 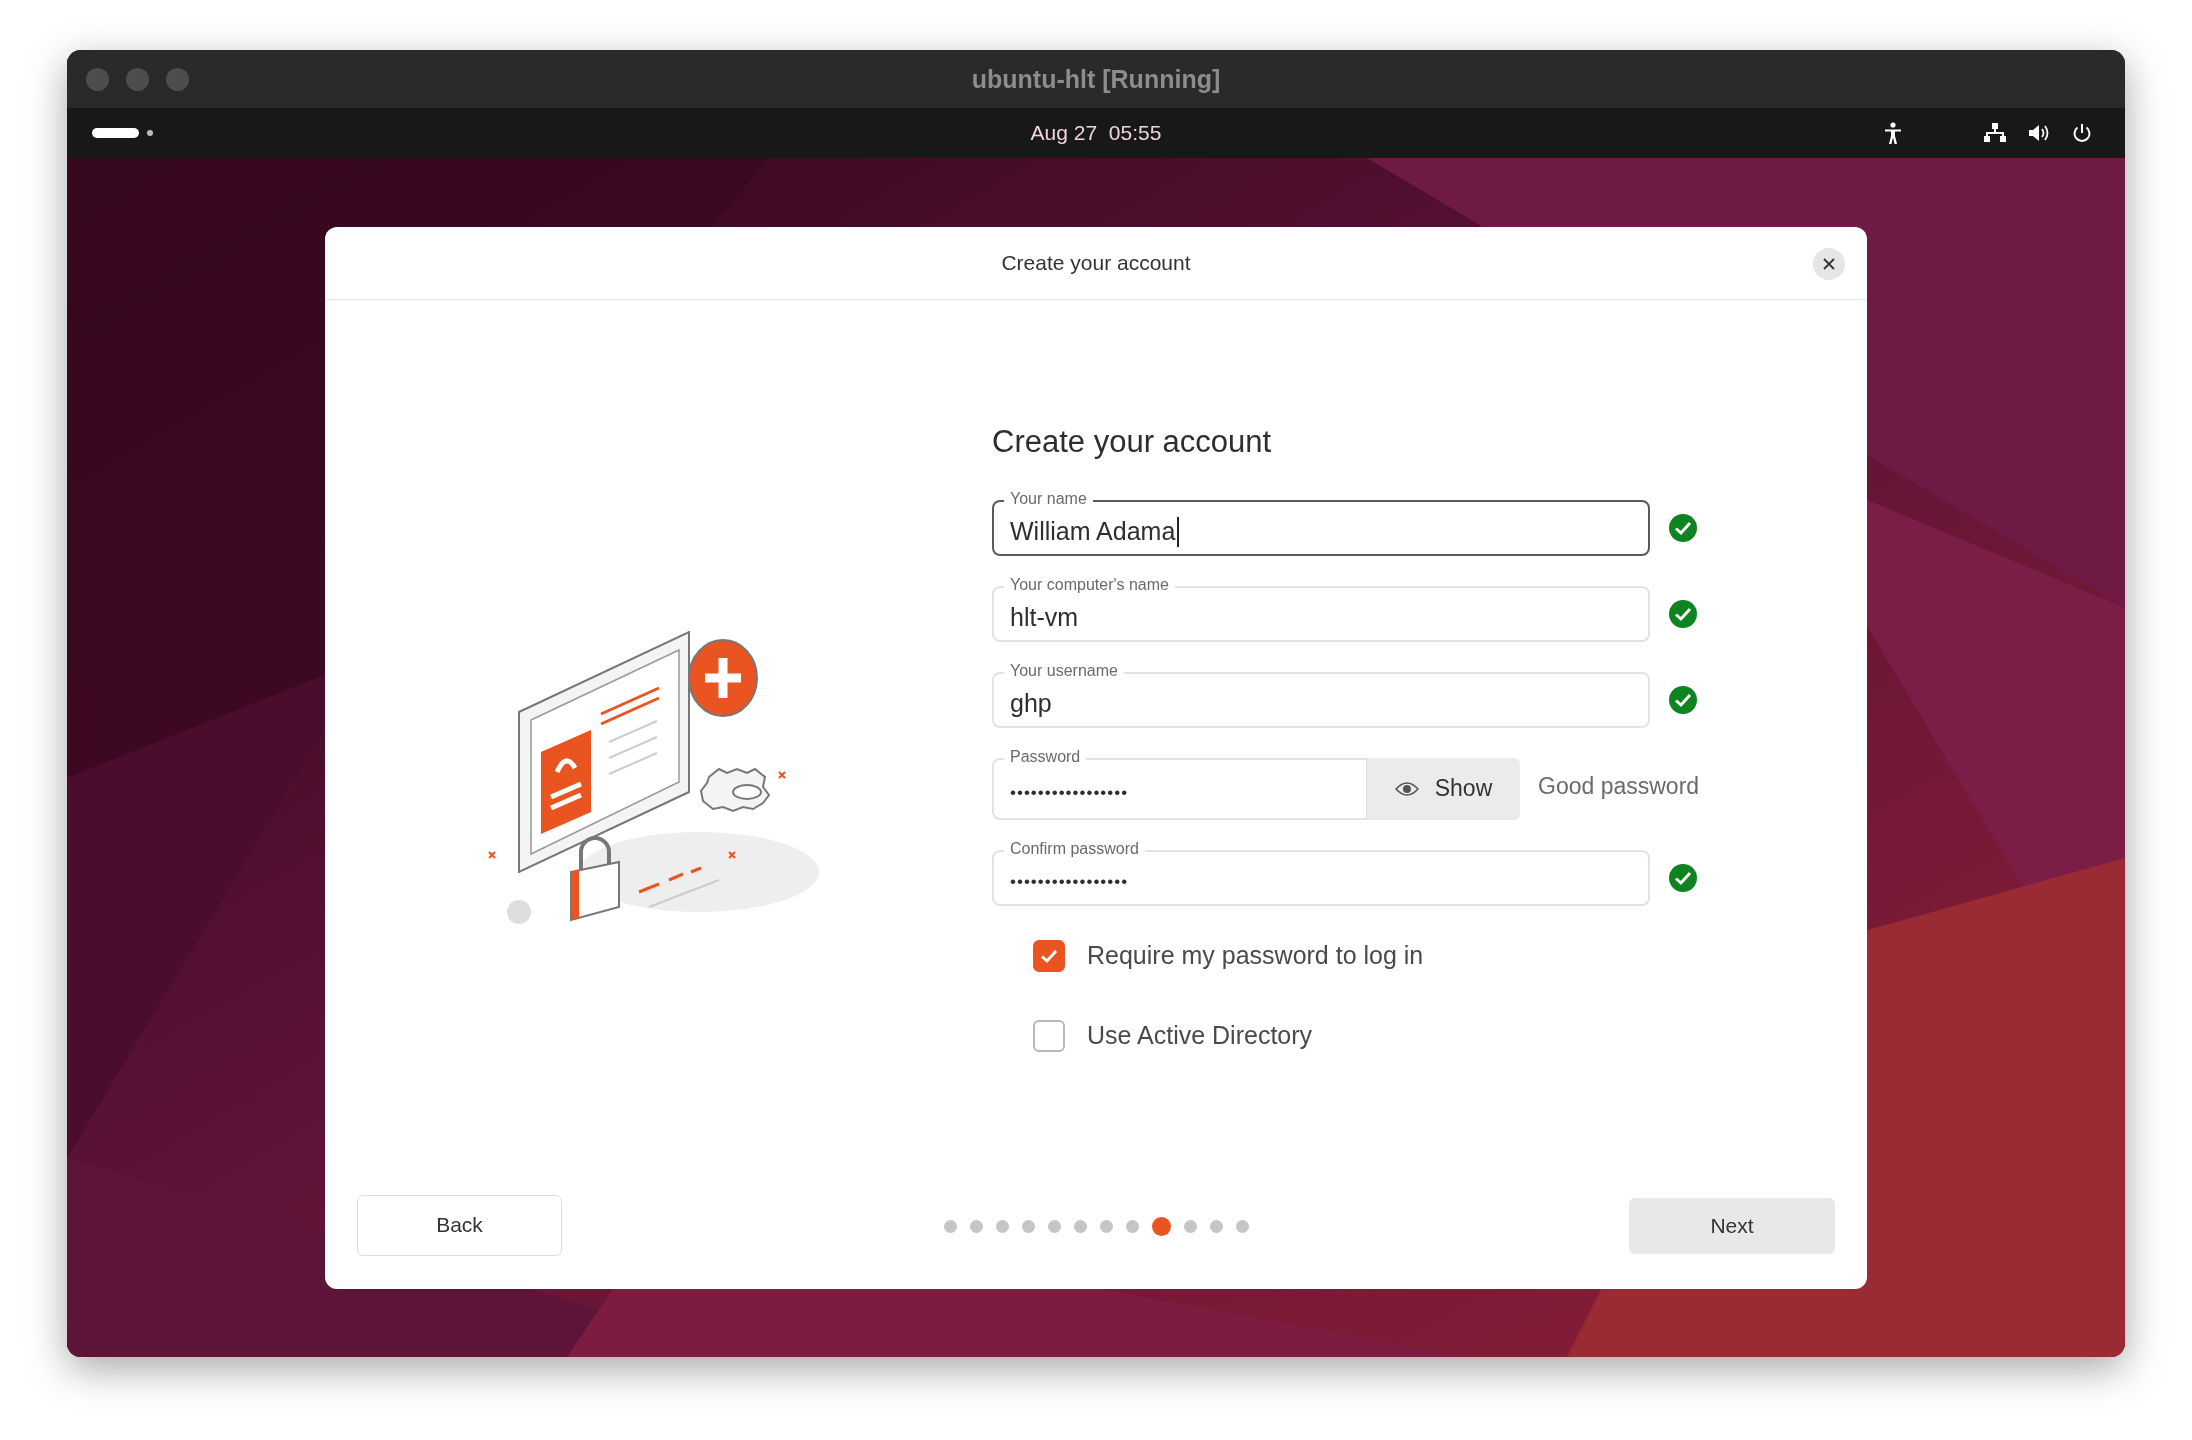 What do you see at coordinates (1031, 703) in the screenshot?
I see `field-value: ghp` at bounding box center [1031, 703].